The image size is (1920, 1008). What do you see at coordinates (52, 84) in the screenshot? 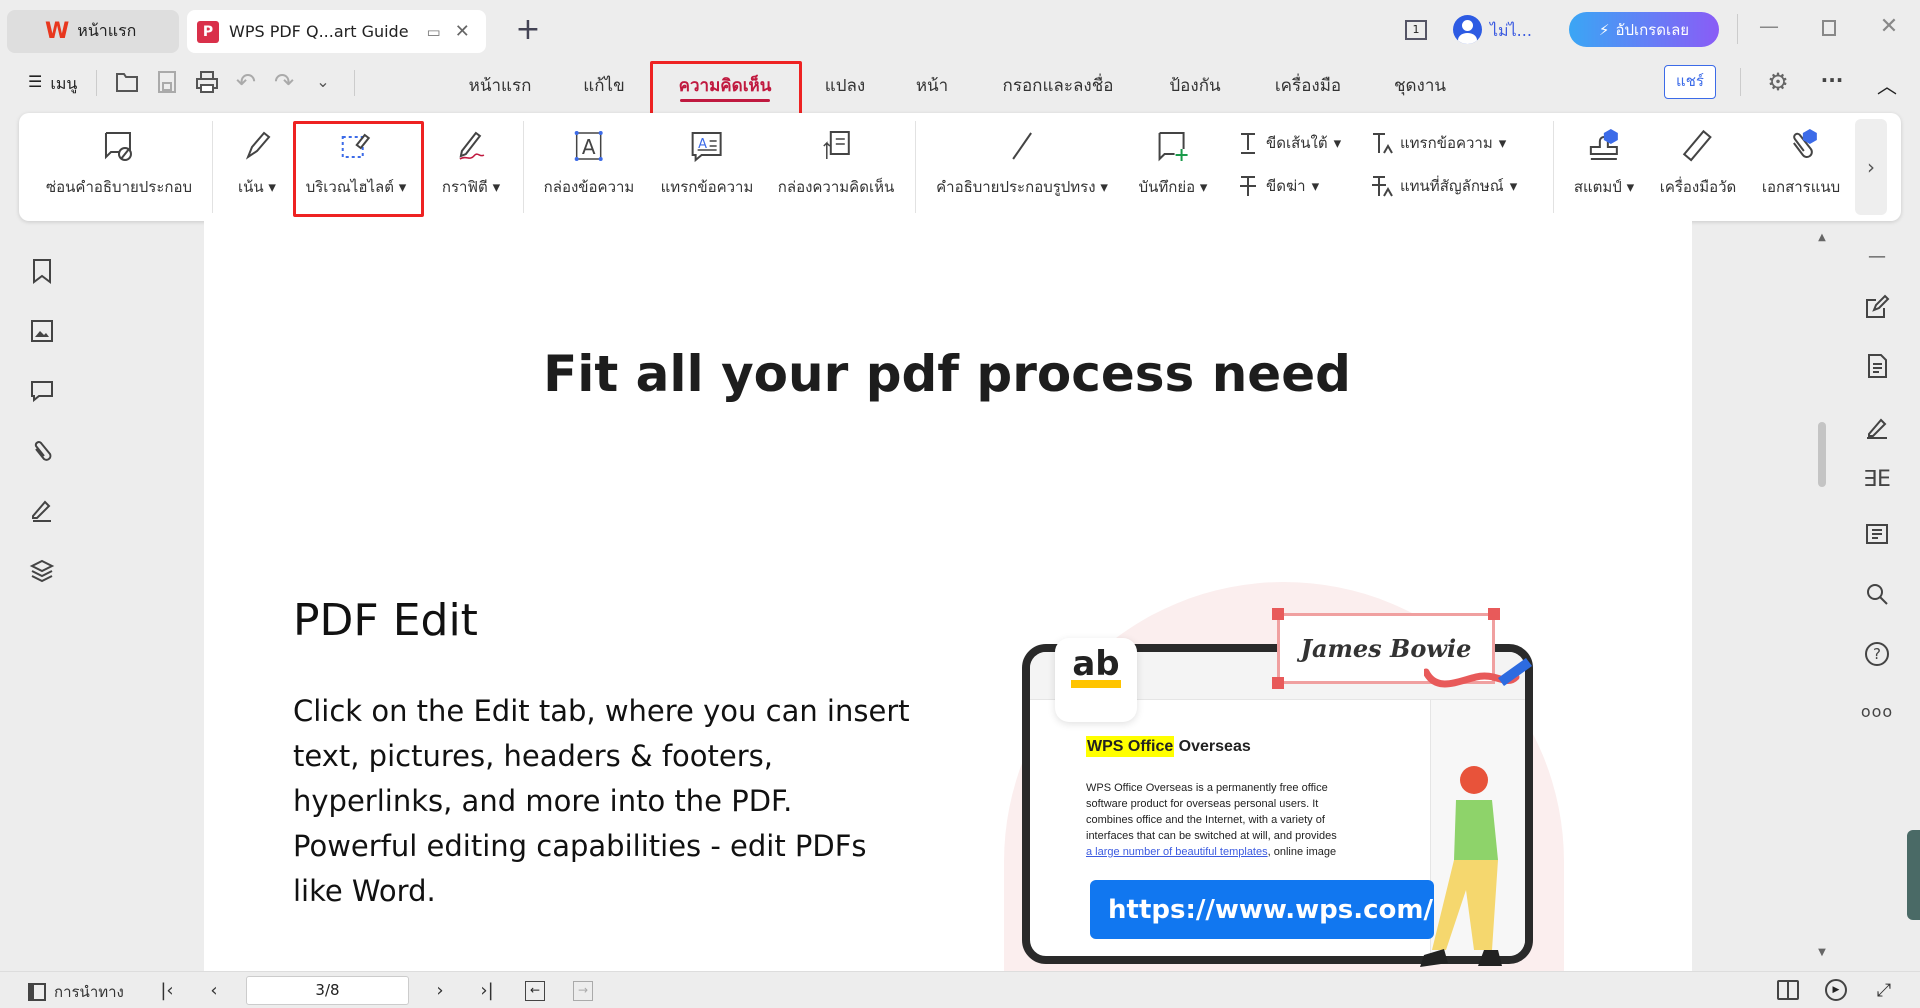
I see `menu-button: ☰ เมนู` at bounding box center [52, 84].